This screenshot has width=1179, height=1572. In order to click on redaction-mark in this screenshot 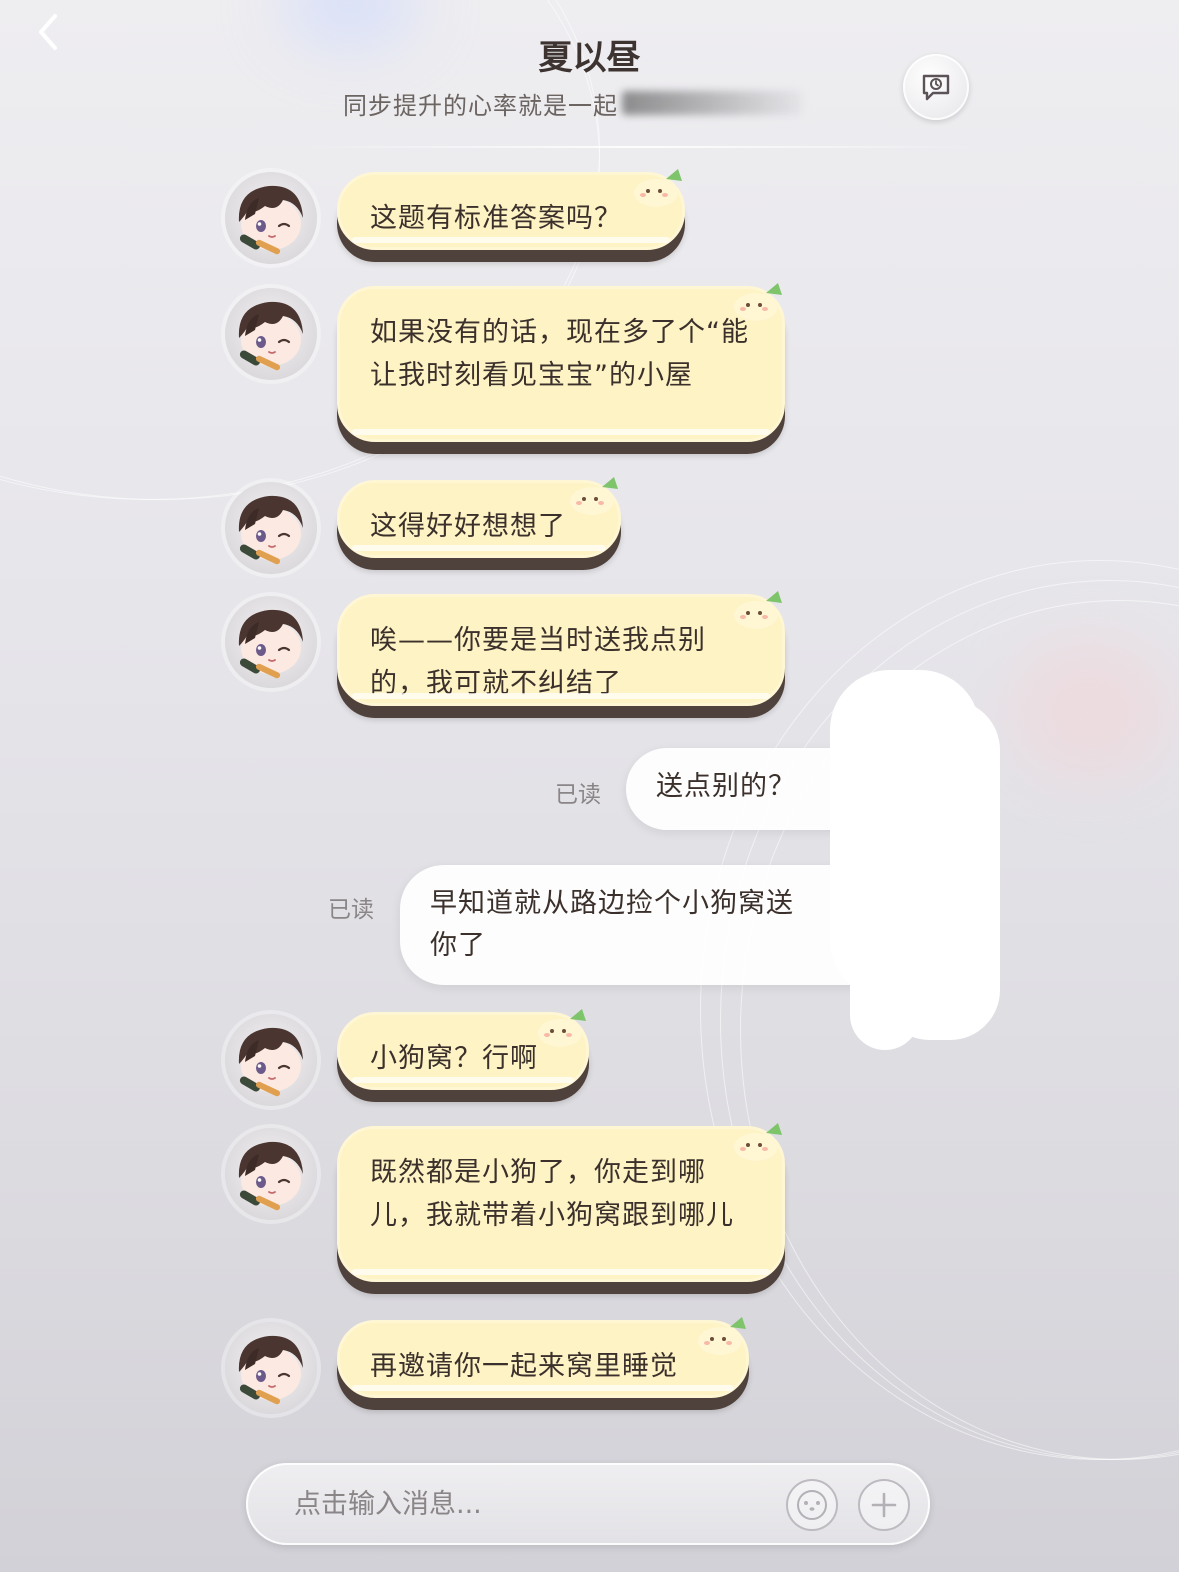, I will do `click(885, 965)`.